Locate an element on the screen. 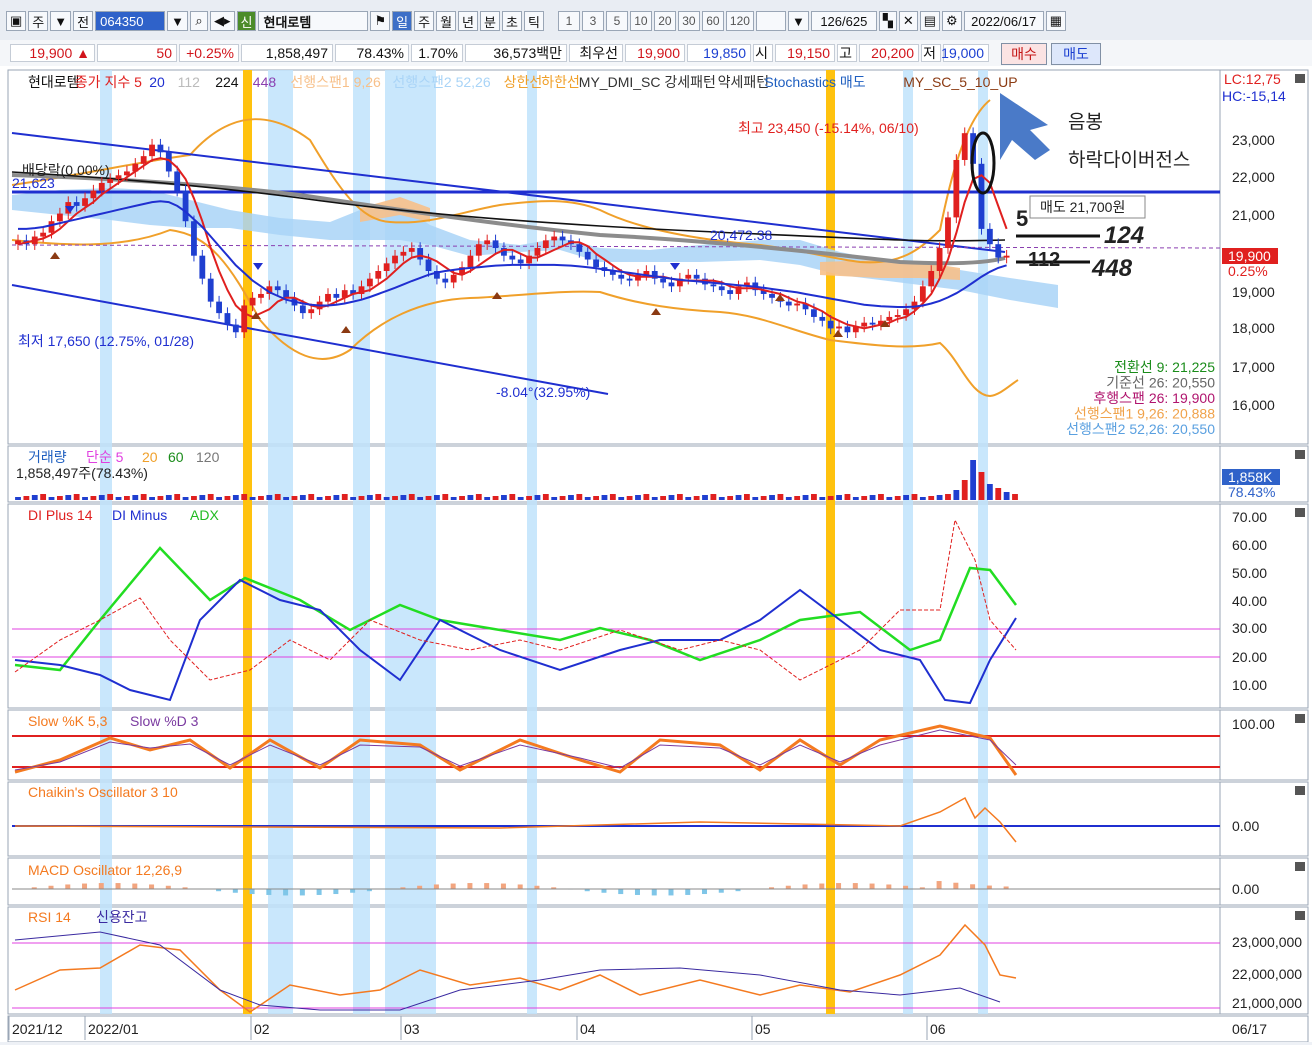 This screenshot has width=1312, height=1045. interval-button: 5 is located at coordinates (616, 21).